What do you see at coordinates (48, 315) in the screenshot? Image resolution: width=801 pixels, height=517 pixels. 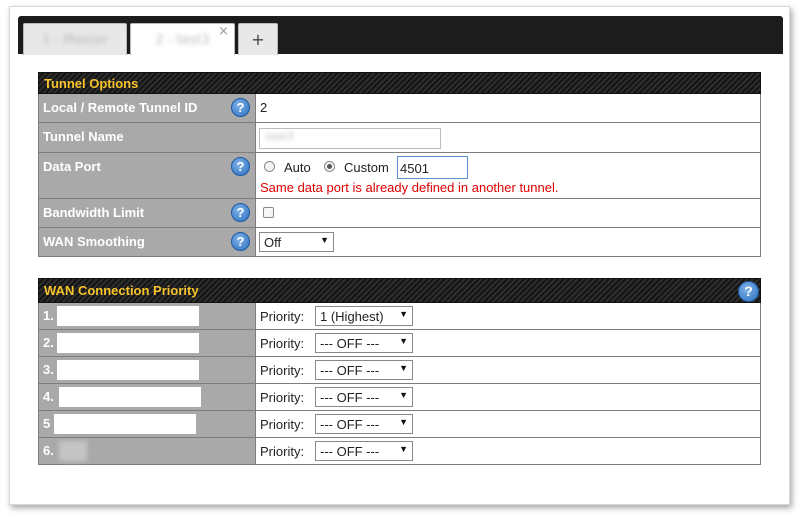 I see `wan-row-number: 1.` at bounding box center [48, 315].